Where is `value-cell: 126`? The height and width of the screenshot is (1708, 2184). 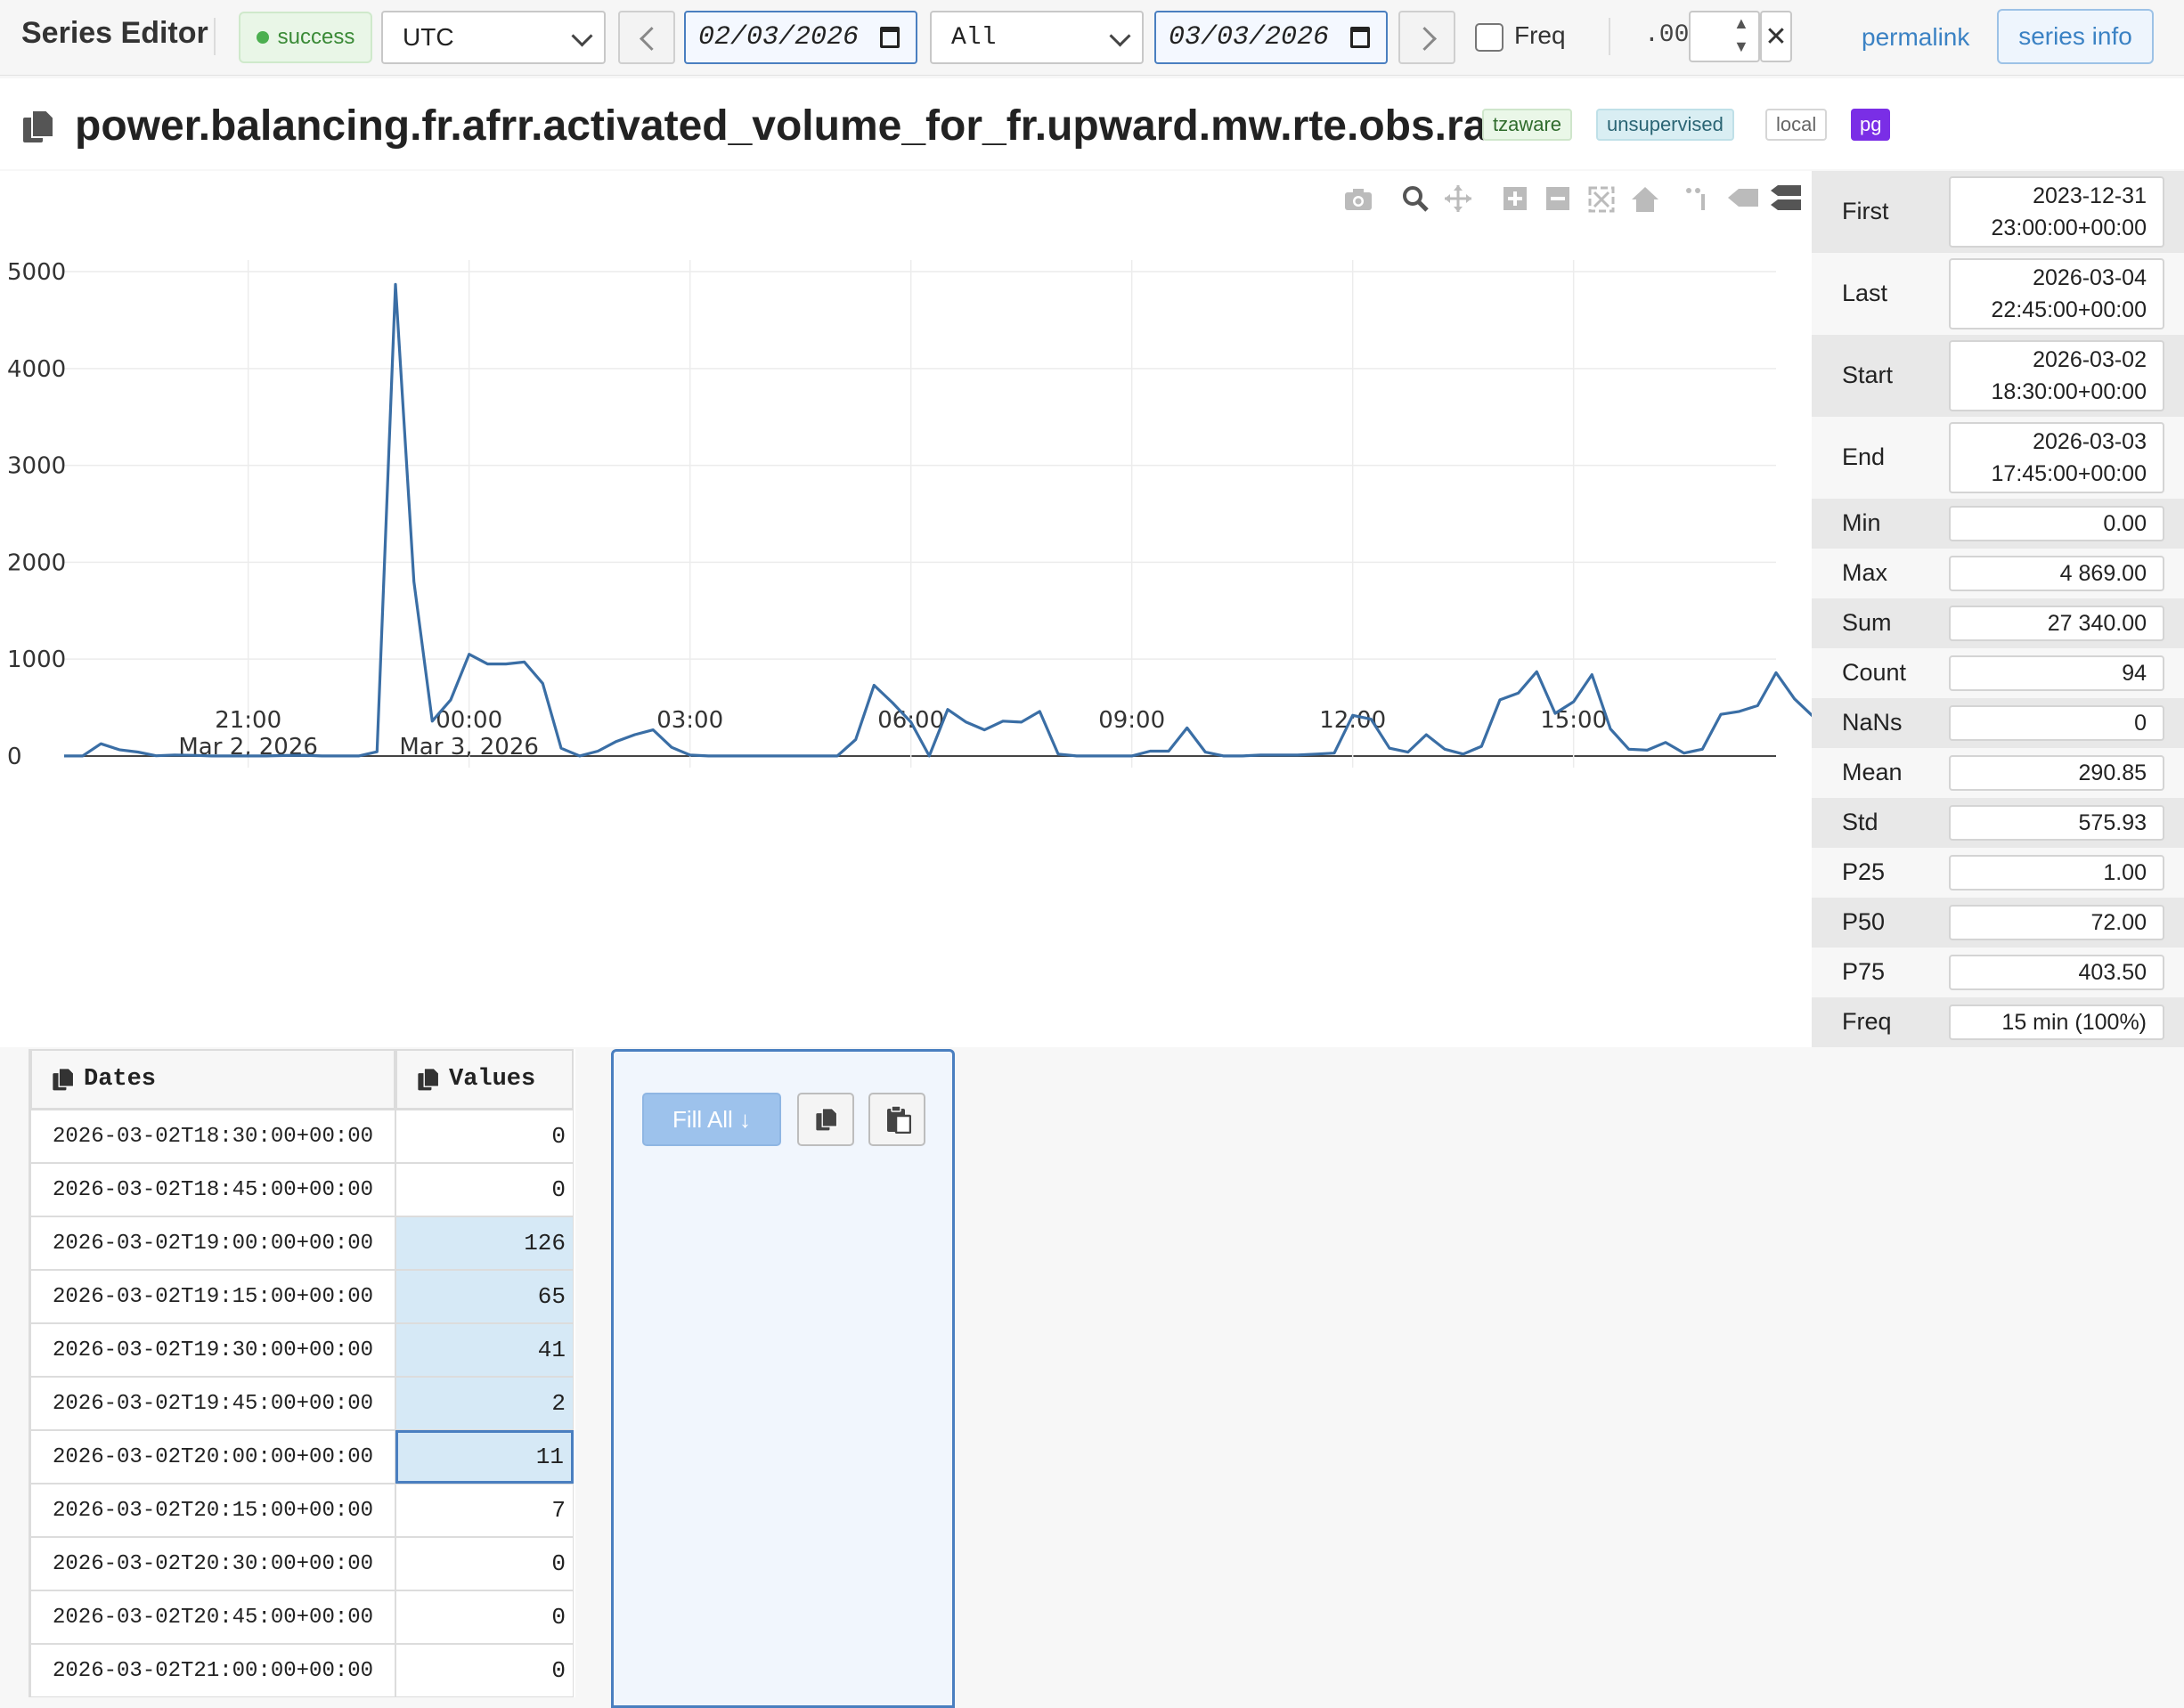 value-cell: 126 is located at coordinates (484, 1243).